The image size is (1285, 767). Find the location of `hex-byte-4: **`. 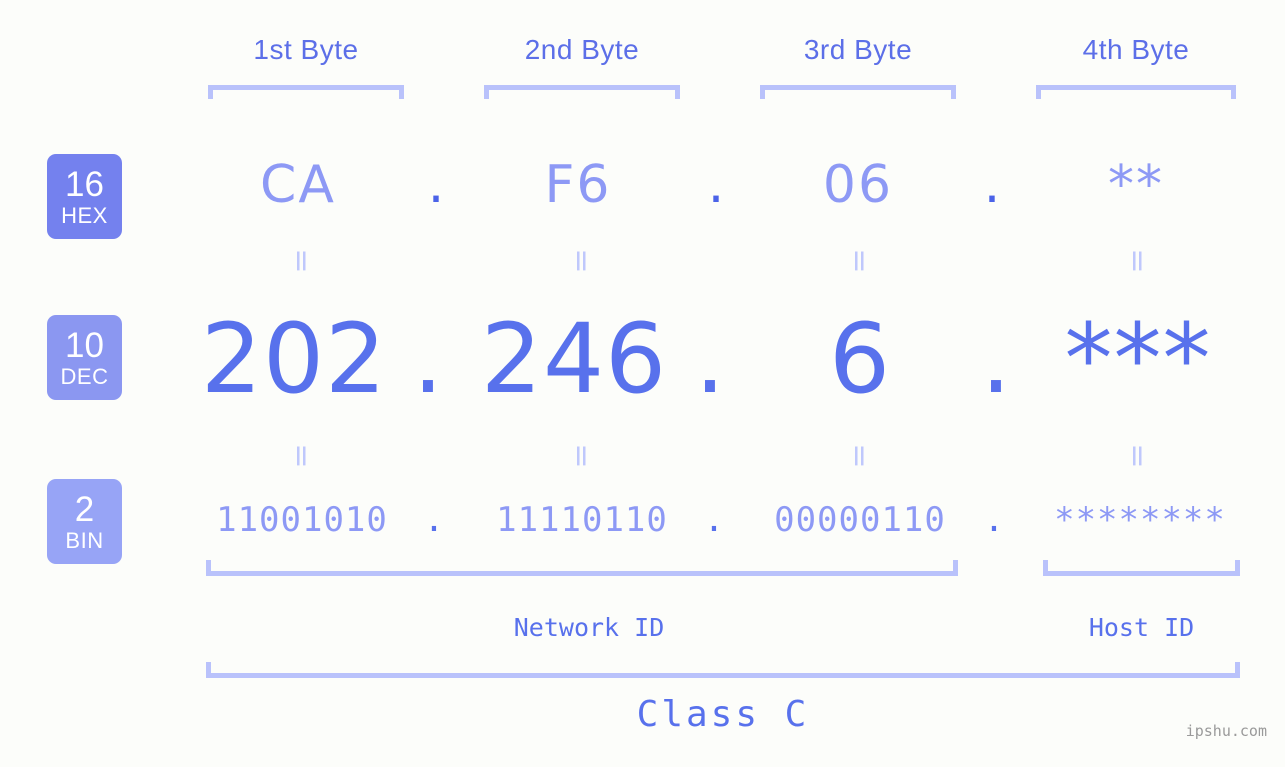

hex-byte-4: ** is located at coordinates (1136, 185).